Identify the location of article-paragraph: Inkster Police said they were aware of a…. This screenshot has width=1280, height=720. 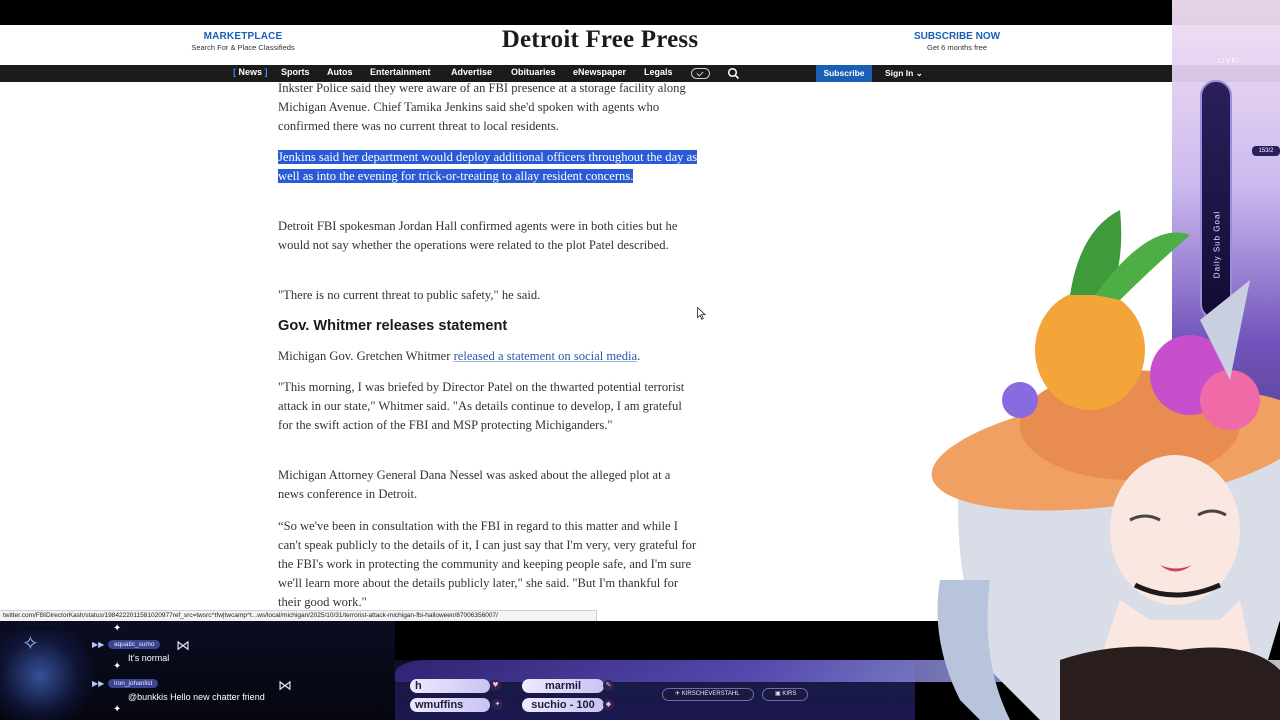
(482, 107).